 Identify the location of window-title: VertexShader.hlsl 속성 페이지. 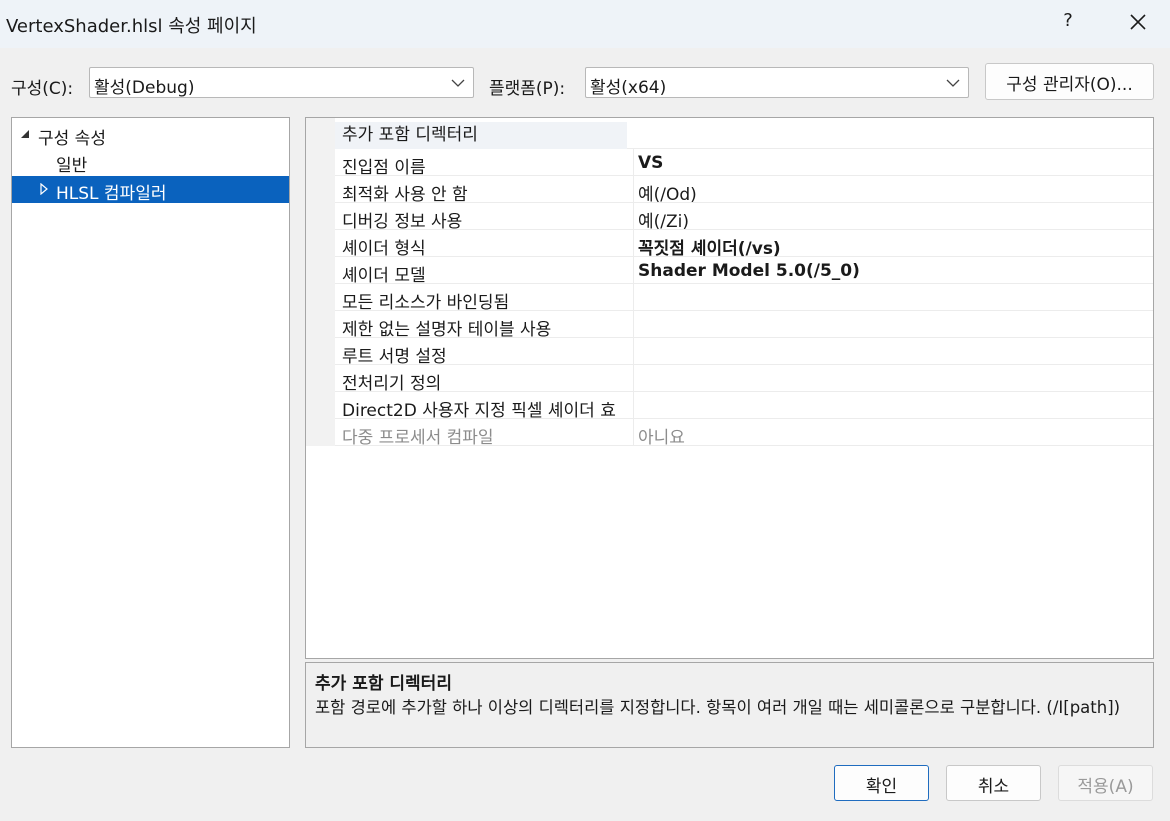
(131, 26).